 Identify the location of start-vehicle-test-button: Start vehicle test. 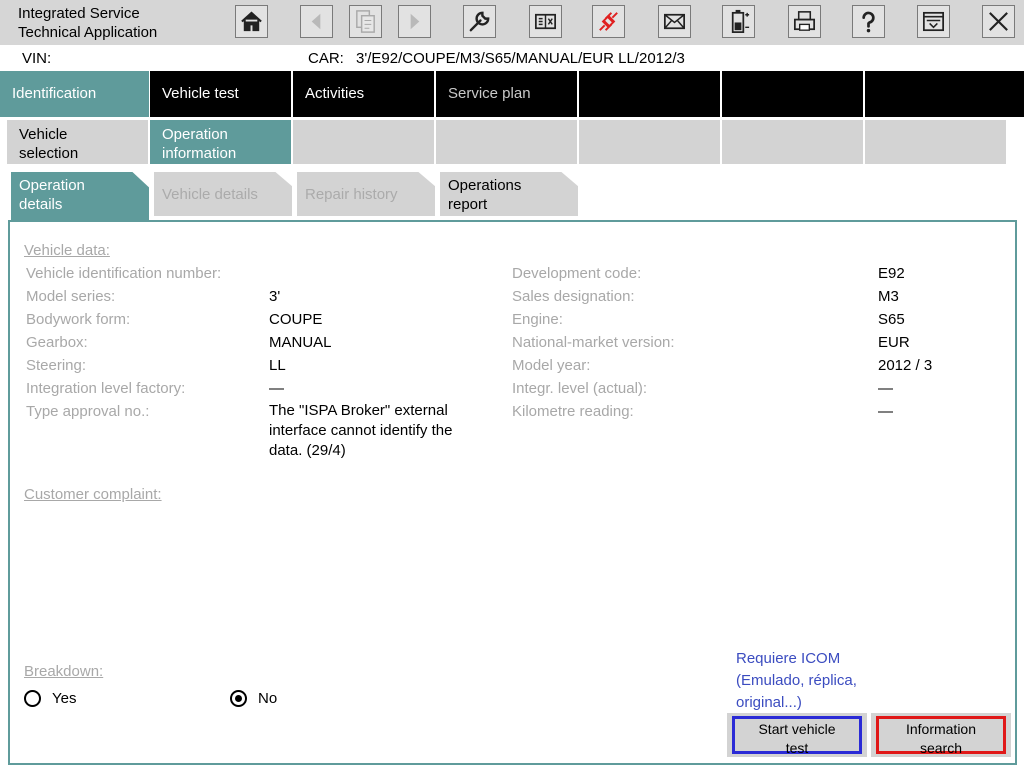
(797, 735).